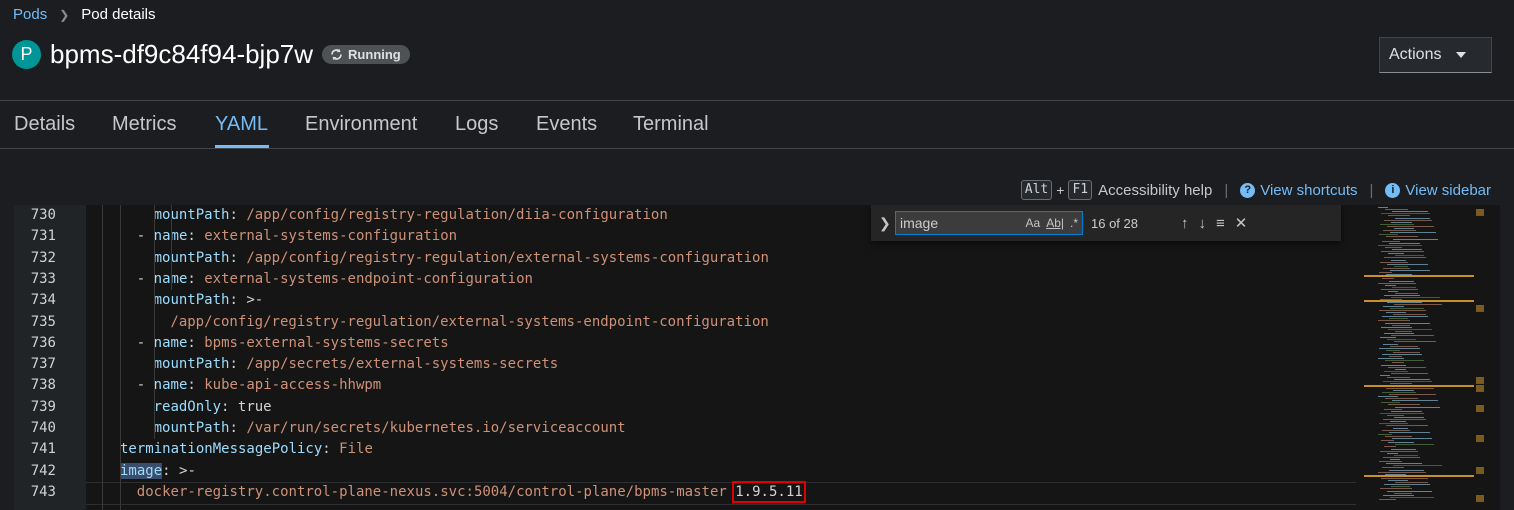 The height and width of the screenshot is (510, 1514). Describe the element at coordinates (43, 342) in the screenshot. I see `line-number: 736` at that location.